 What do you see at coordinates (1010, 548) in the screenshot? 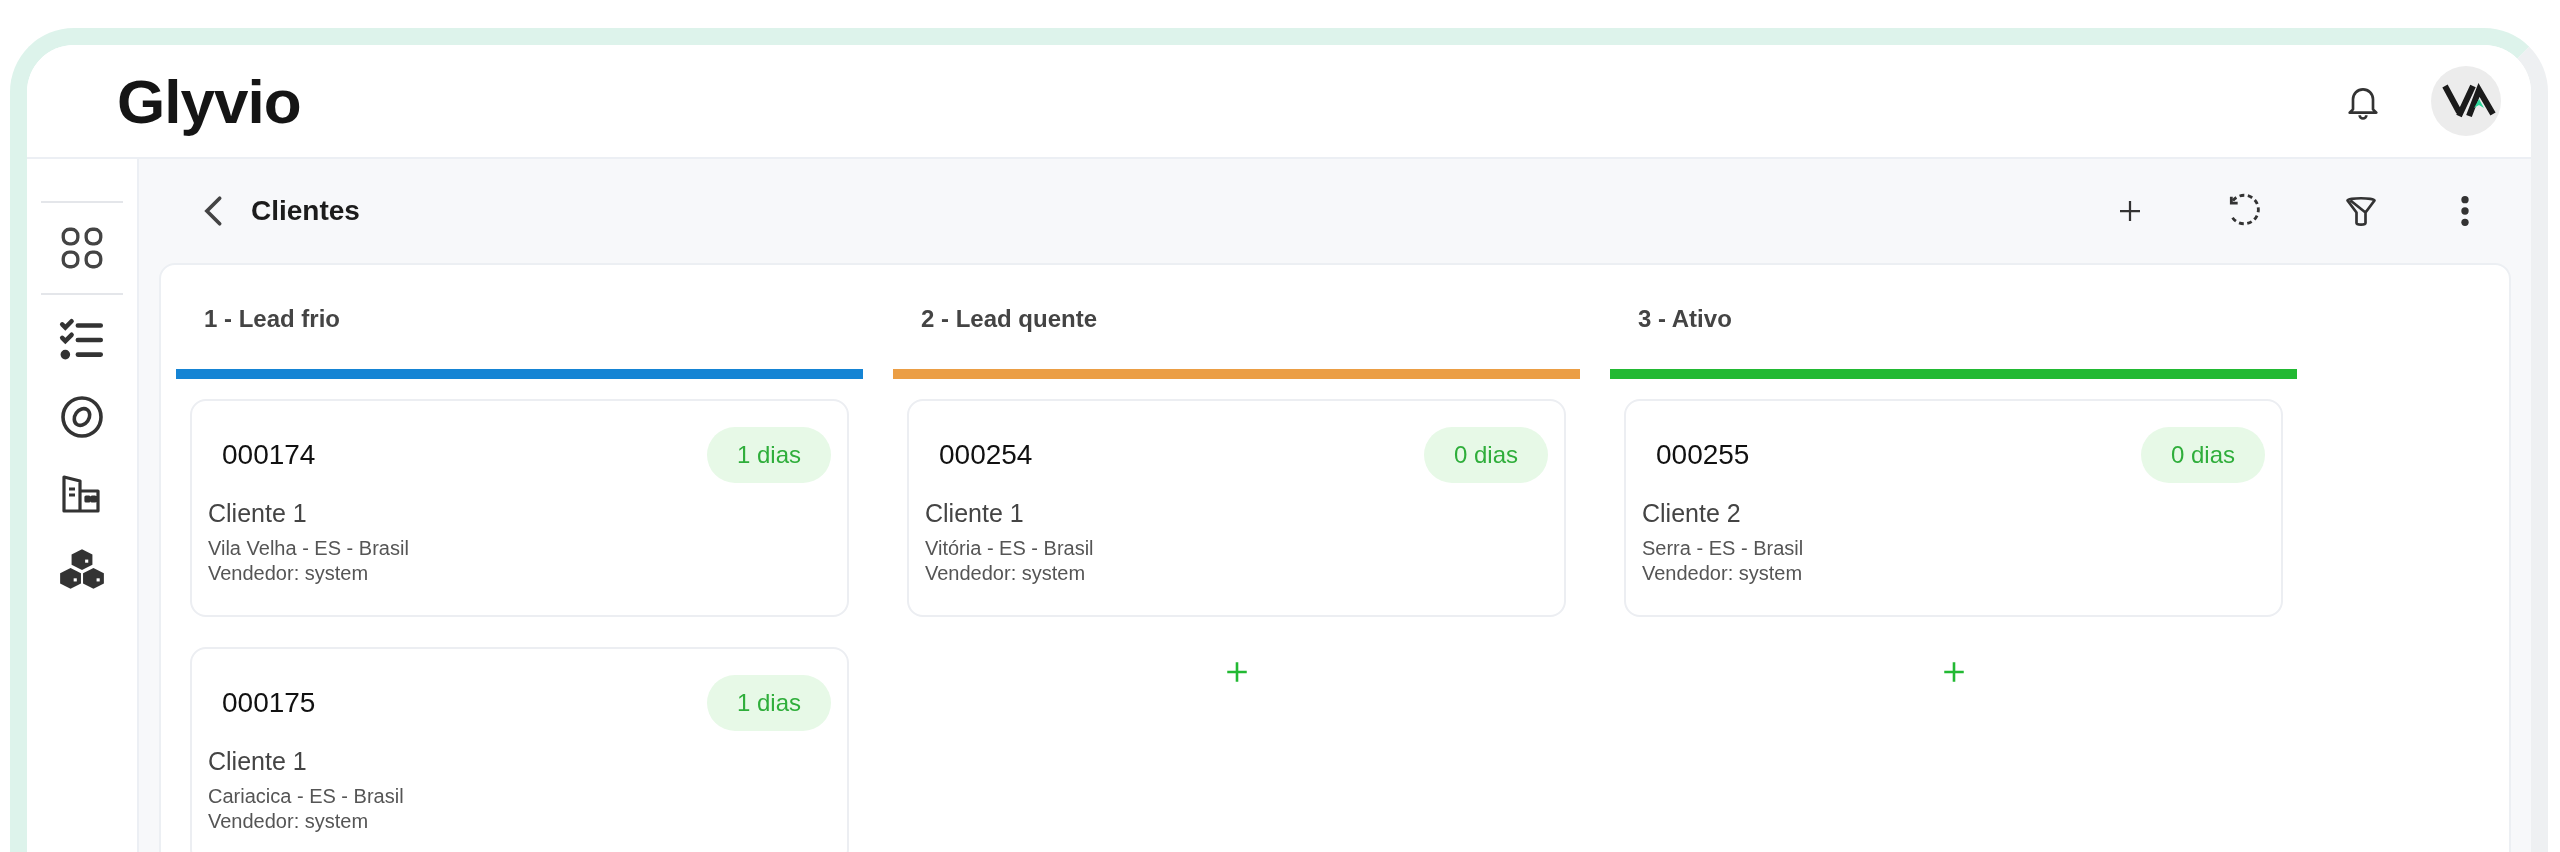
I see `client-location: Vitória - ES - Brasil` at bounding box center [1010, 548].